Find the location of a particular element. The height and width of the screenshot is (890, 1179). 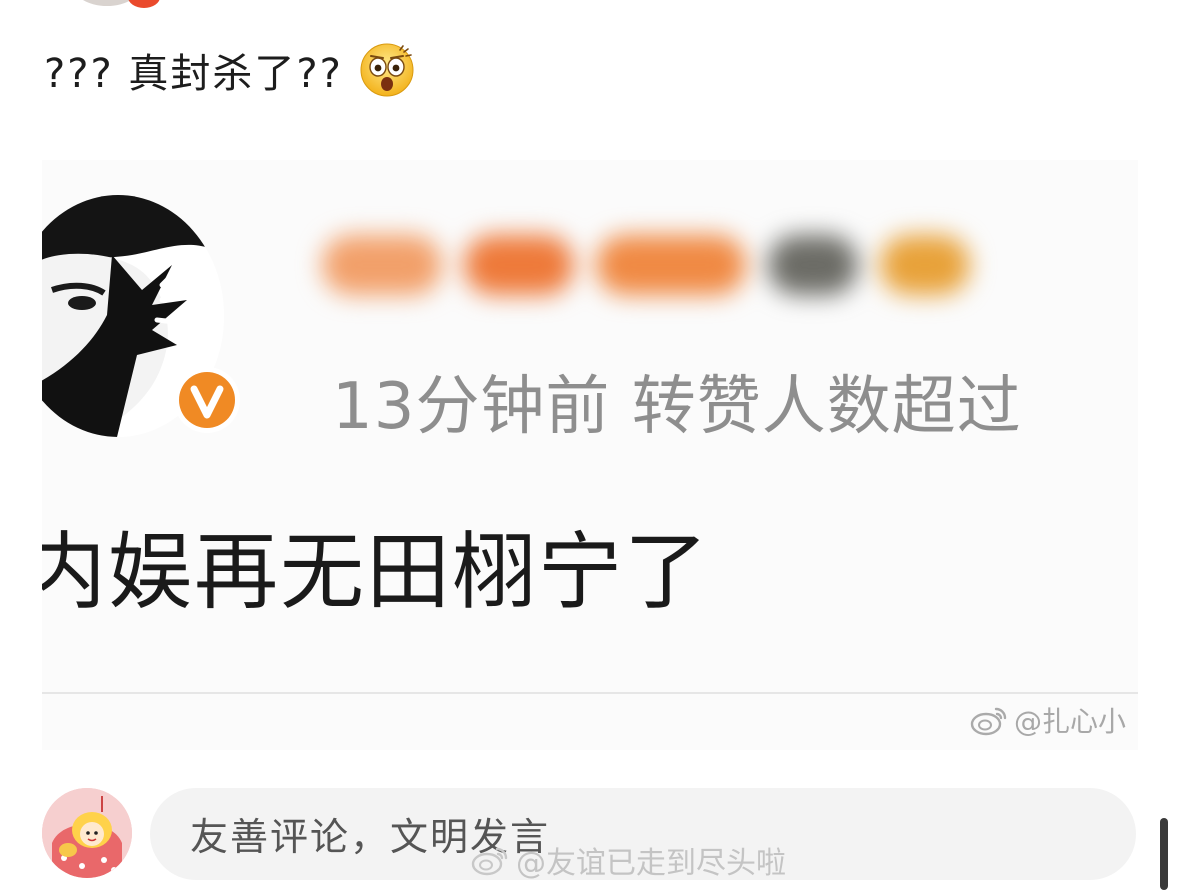

commenter-avatar is located at coordinates (87, 833).